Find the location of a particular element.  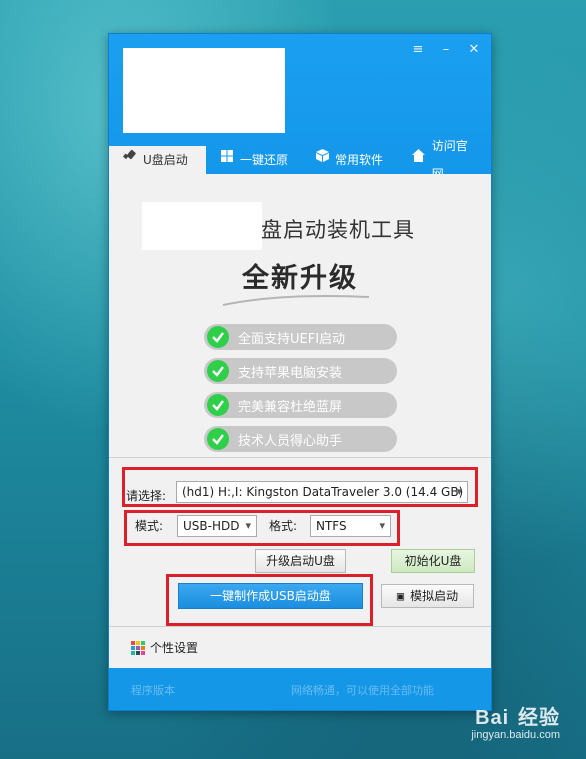

feature-text: 完美兼容杜绝蓝屏 is located at coordinates (290, 407).